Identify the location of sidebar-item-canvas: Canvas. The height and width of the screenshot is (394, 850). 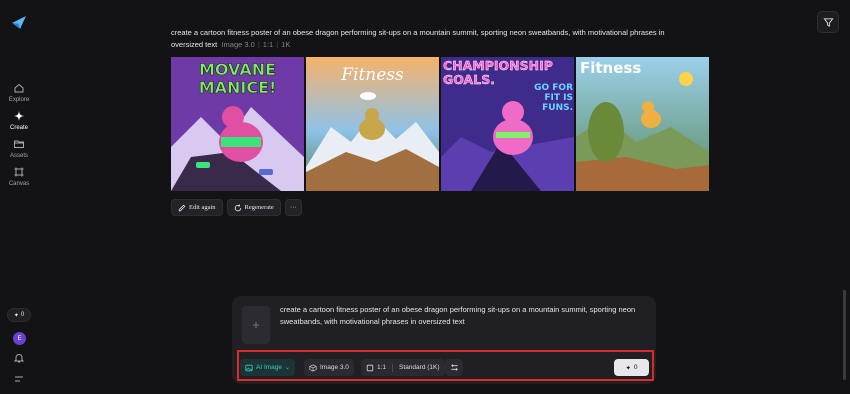
(19, 177).